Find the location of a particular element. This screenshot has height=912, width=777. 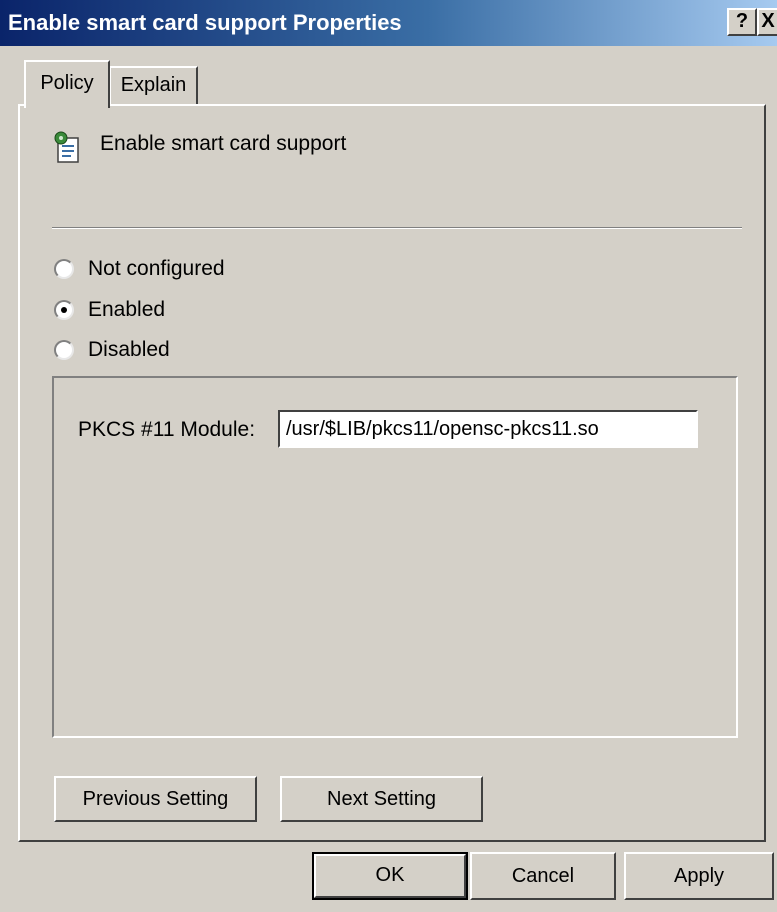

radio-dot-icon is located at coordinates (64, 310).